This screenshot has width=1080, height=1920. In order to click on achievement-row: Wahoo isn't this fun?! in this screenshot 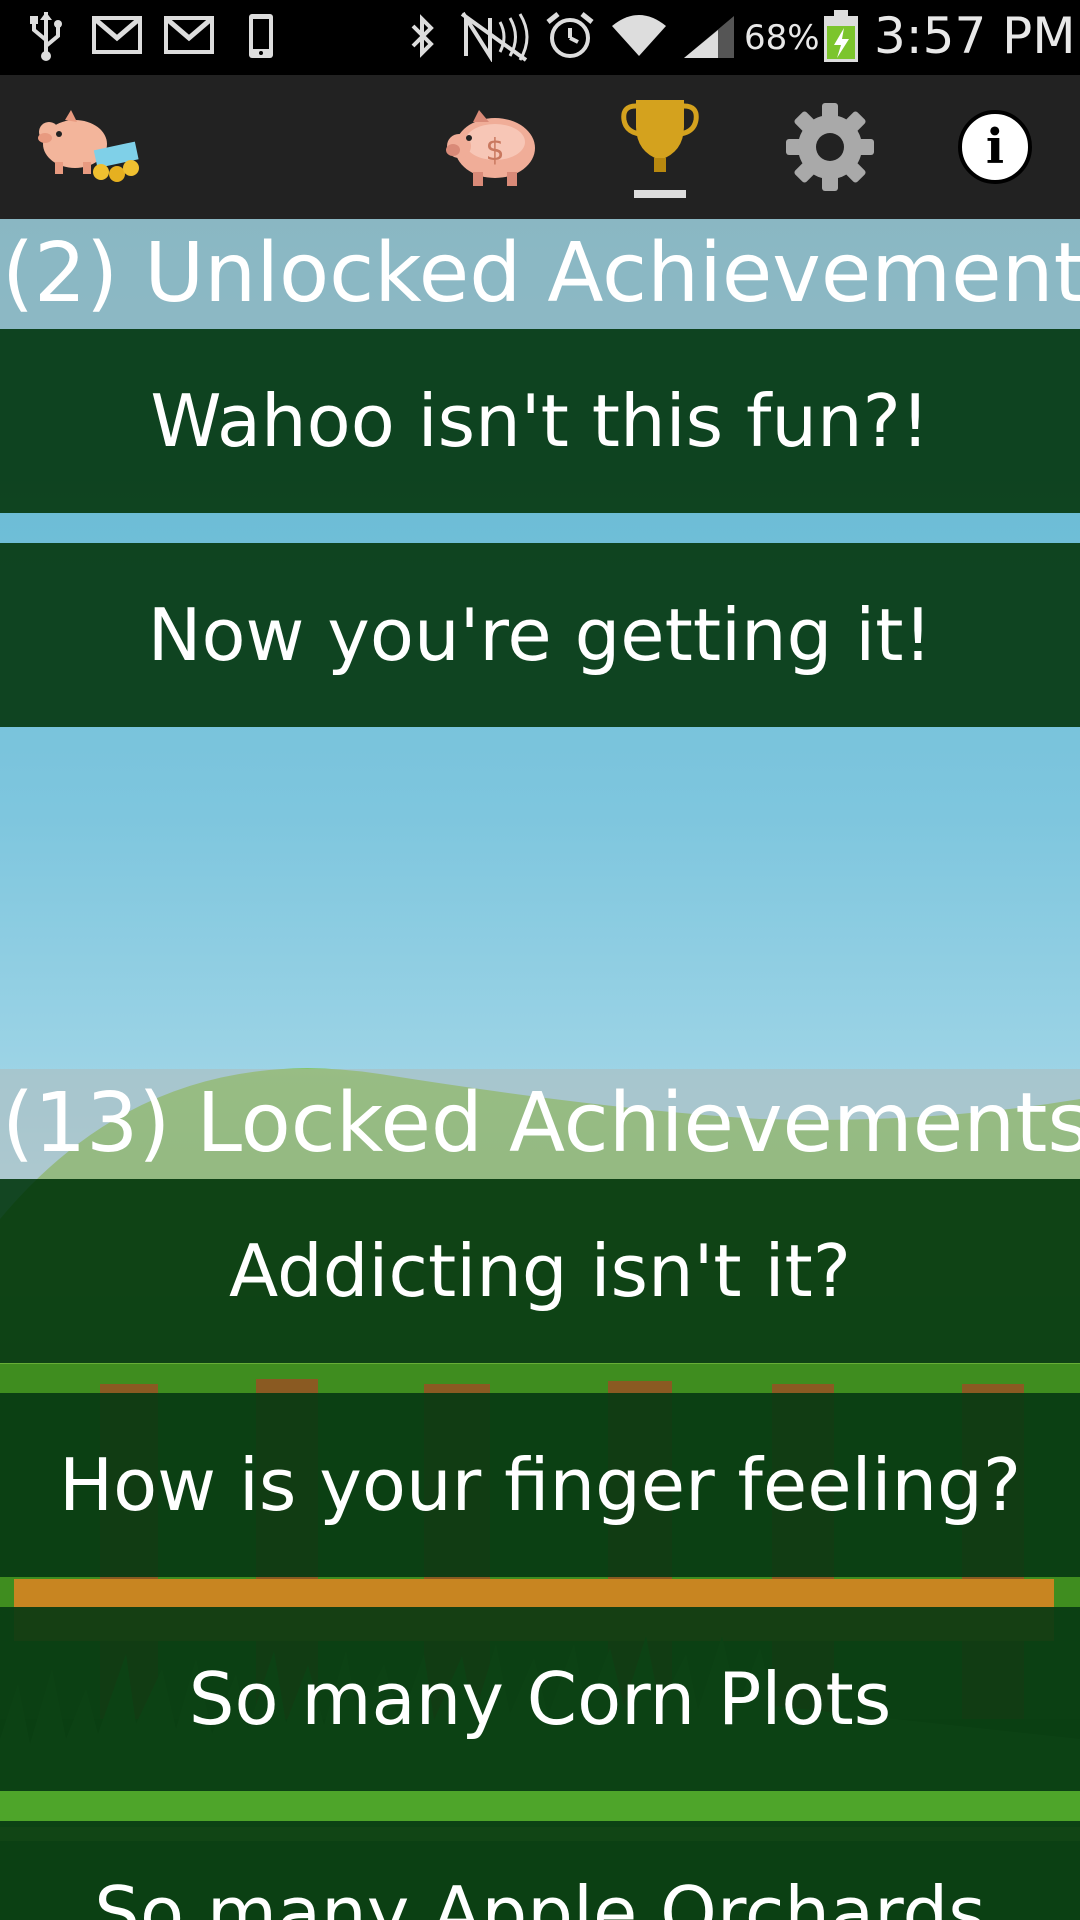, I will do `click(540, 421)`.